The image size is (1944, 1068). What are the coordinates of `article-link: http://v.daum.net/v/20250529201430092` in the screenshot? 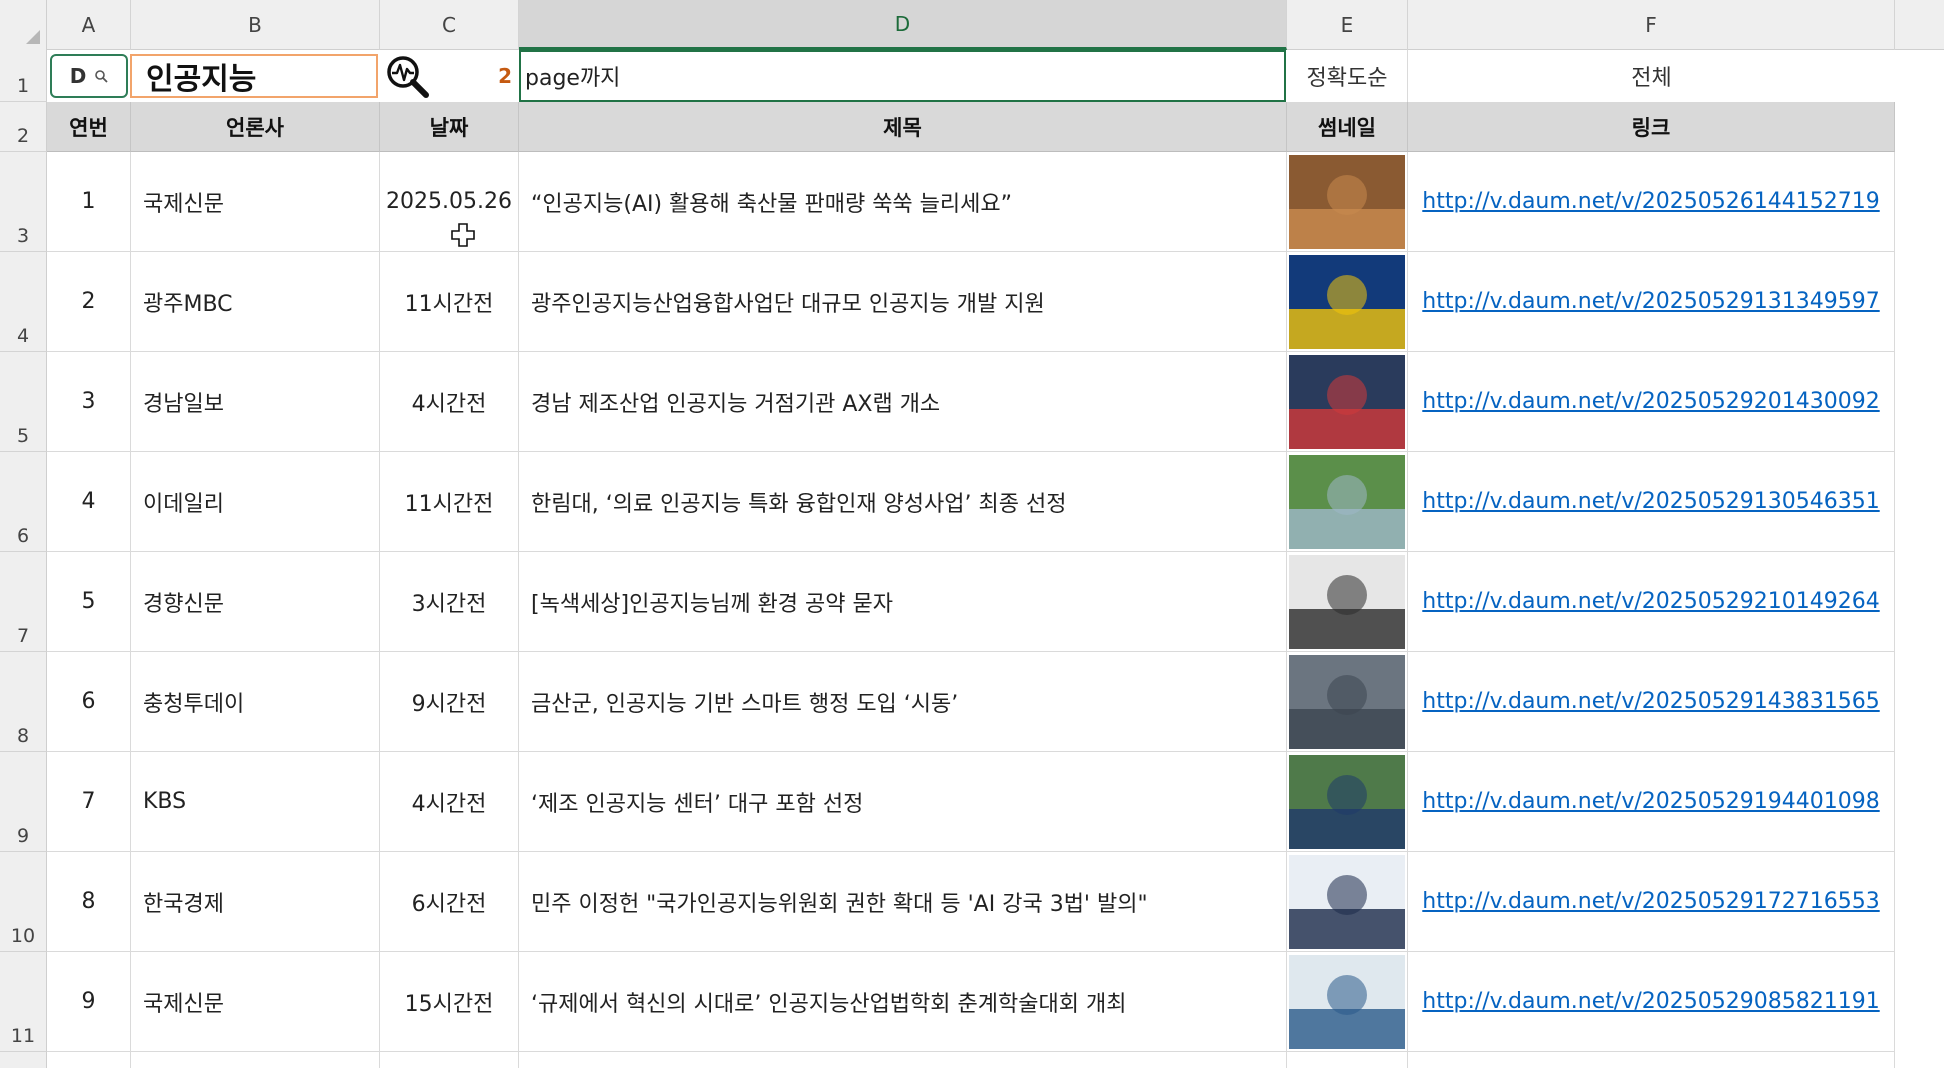 It's located at (1650, 401).